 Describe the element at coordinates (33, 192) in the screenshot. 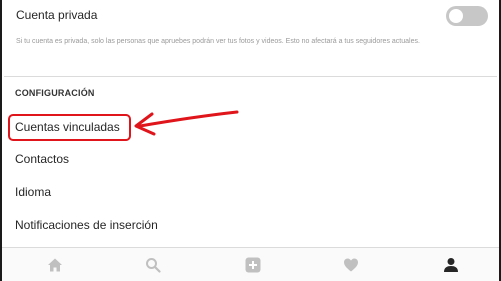

I see `settings-item-language: Idioma` at that location.